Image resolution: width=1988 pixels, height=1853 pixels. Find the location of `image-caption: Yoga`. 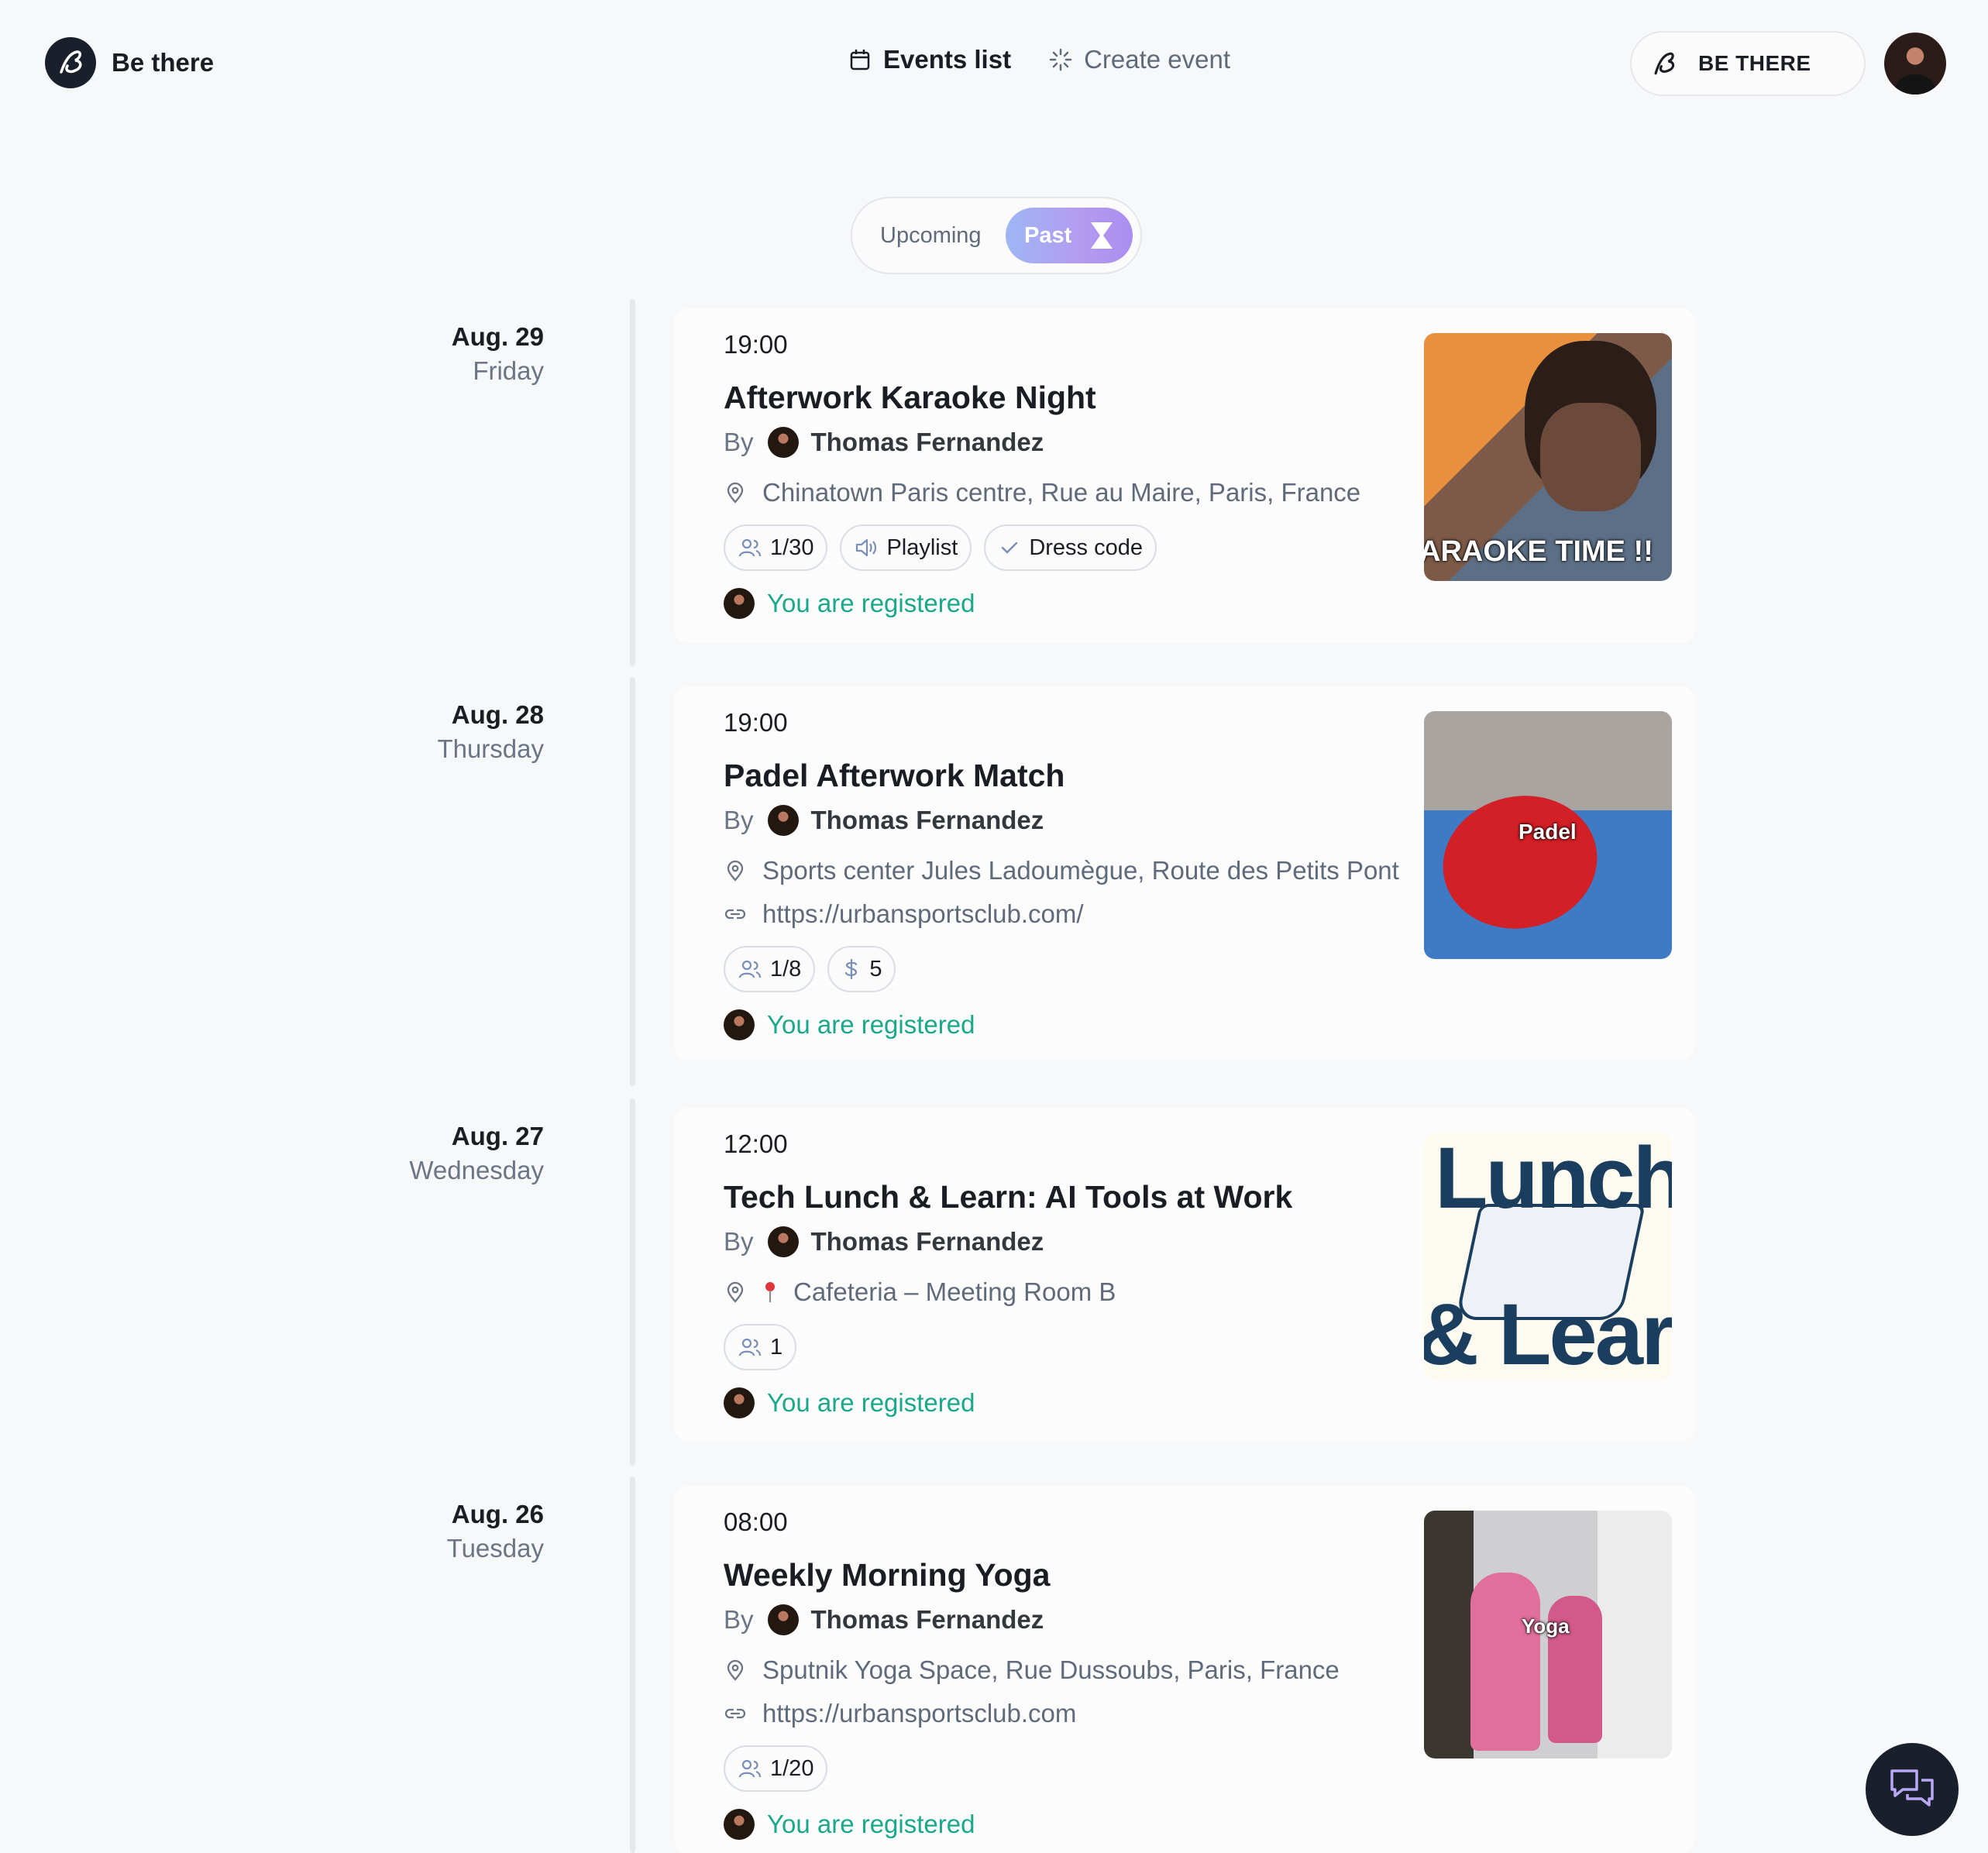

image-caption: Yoga is located at coordinates (1546, 1626).